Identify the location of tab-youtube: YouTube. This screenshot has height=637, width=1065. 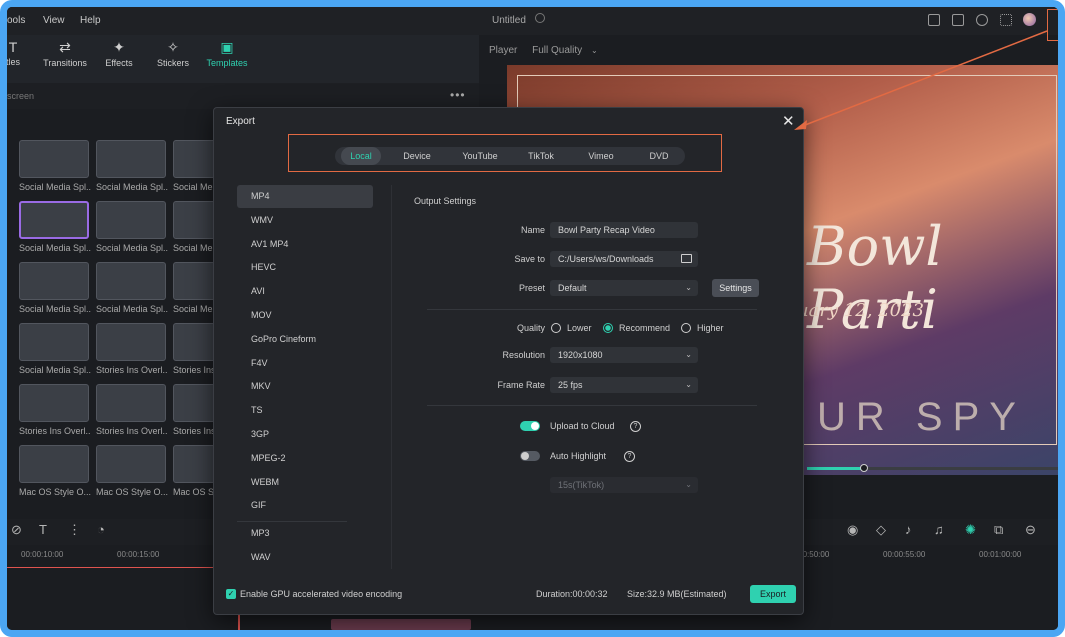
(480, 156).